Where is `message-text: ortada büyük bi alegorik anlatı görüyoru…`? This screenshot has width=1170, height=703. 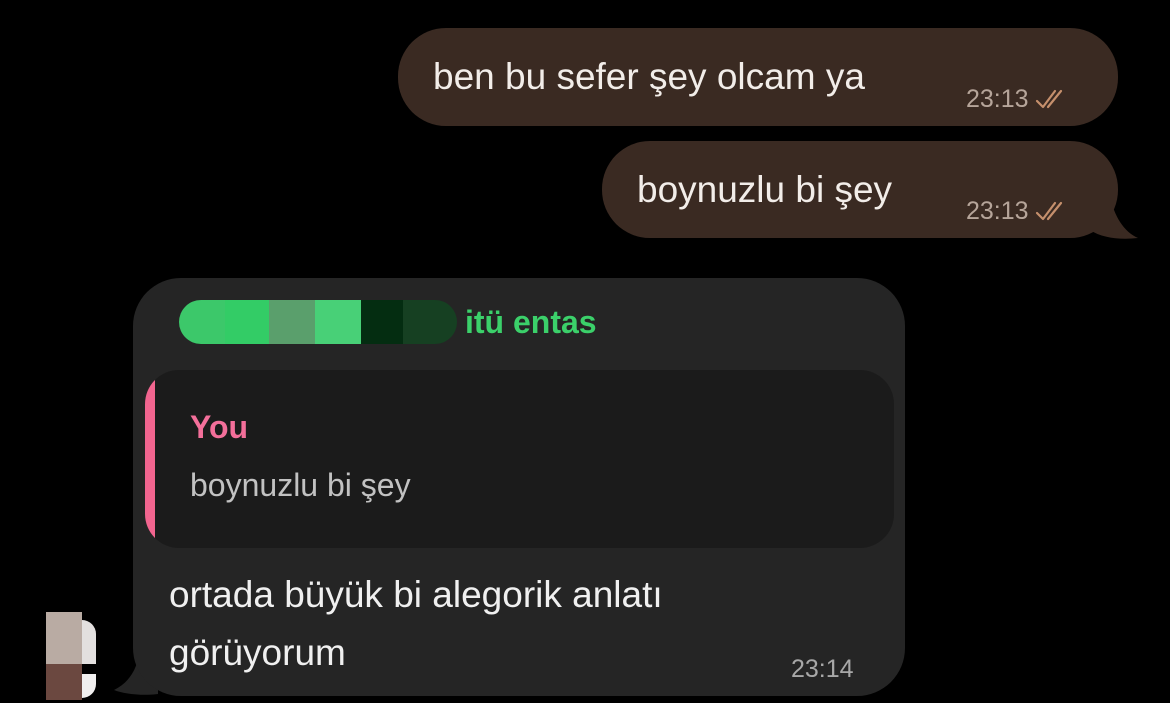
message-text: ortada büyük bi alegorik anlatı görüyoru… is located at coordinates (489, 624).